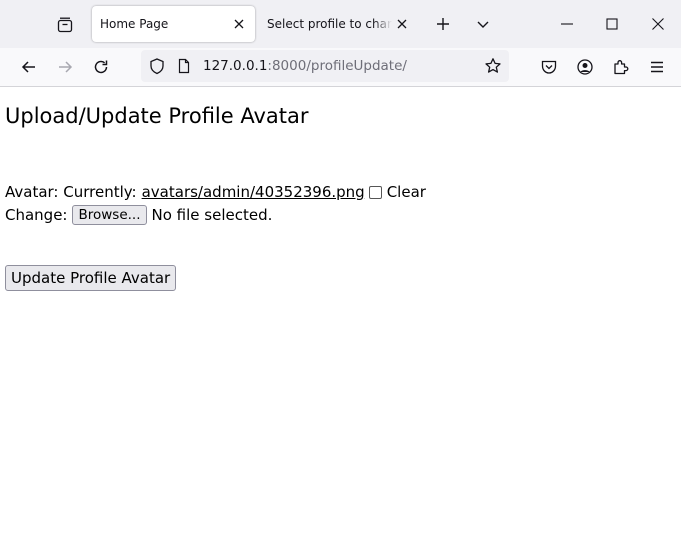  Describe the element at coordinates (567, 24) in the screenshot. I see `minimize-icon` at that location.